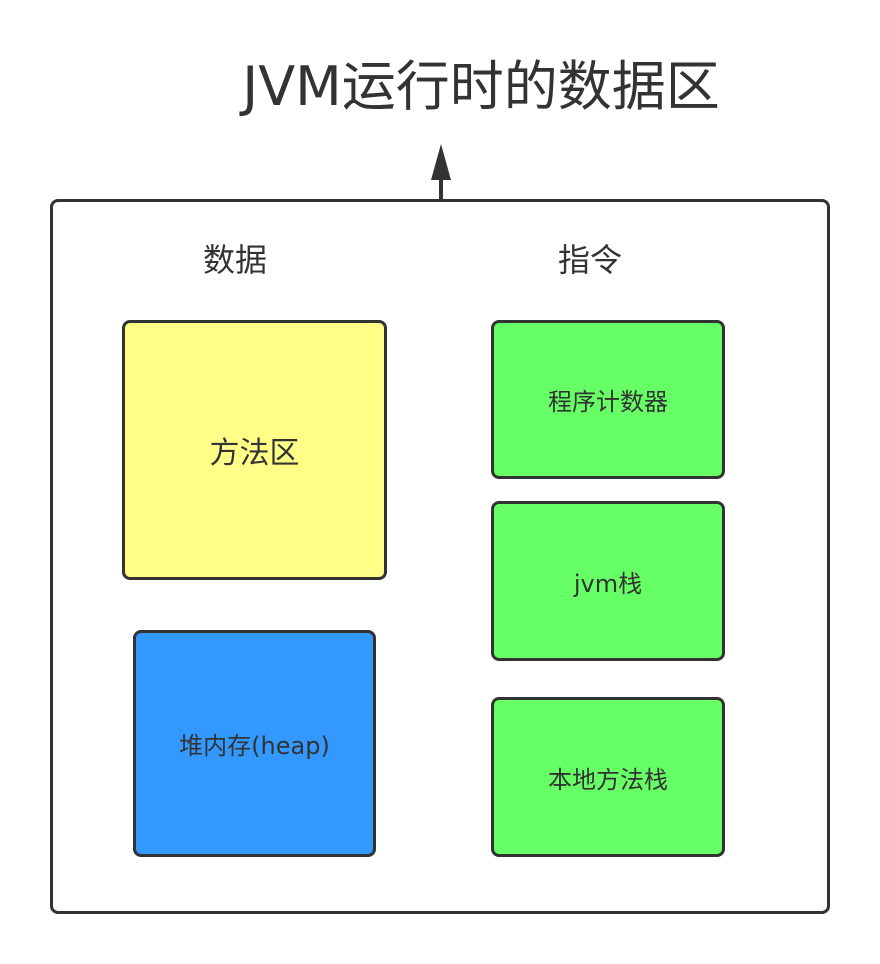 The height and width of the screenshot is (964, 880). Describe the element at coordinates (608, 583) in the screenshot. I see `jvm-stack-label: jvm栈` at that location.